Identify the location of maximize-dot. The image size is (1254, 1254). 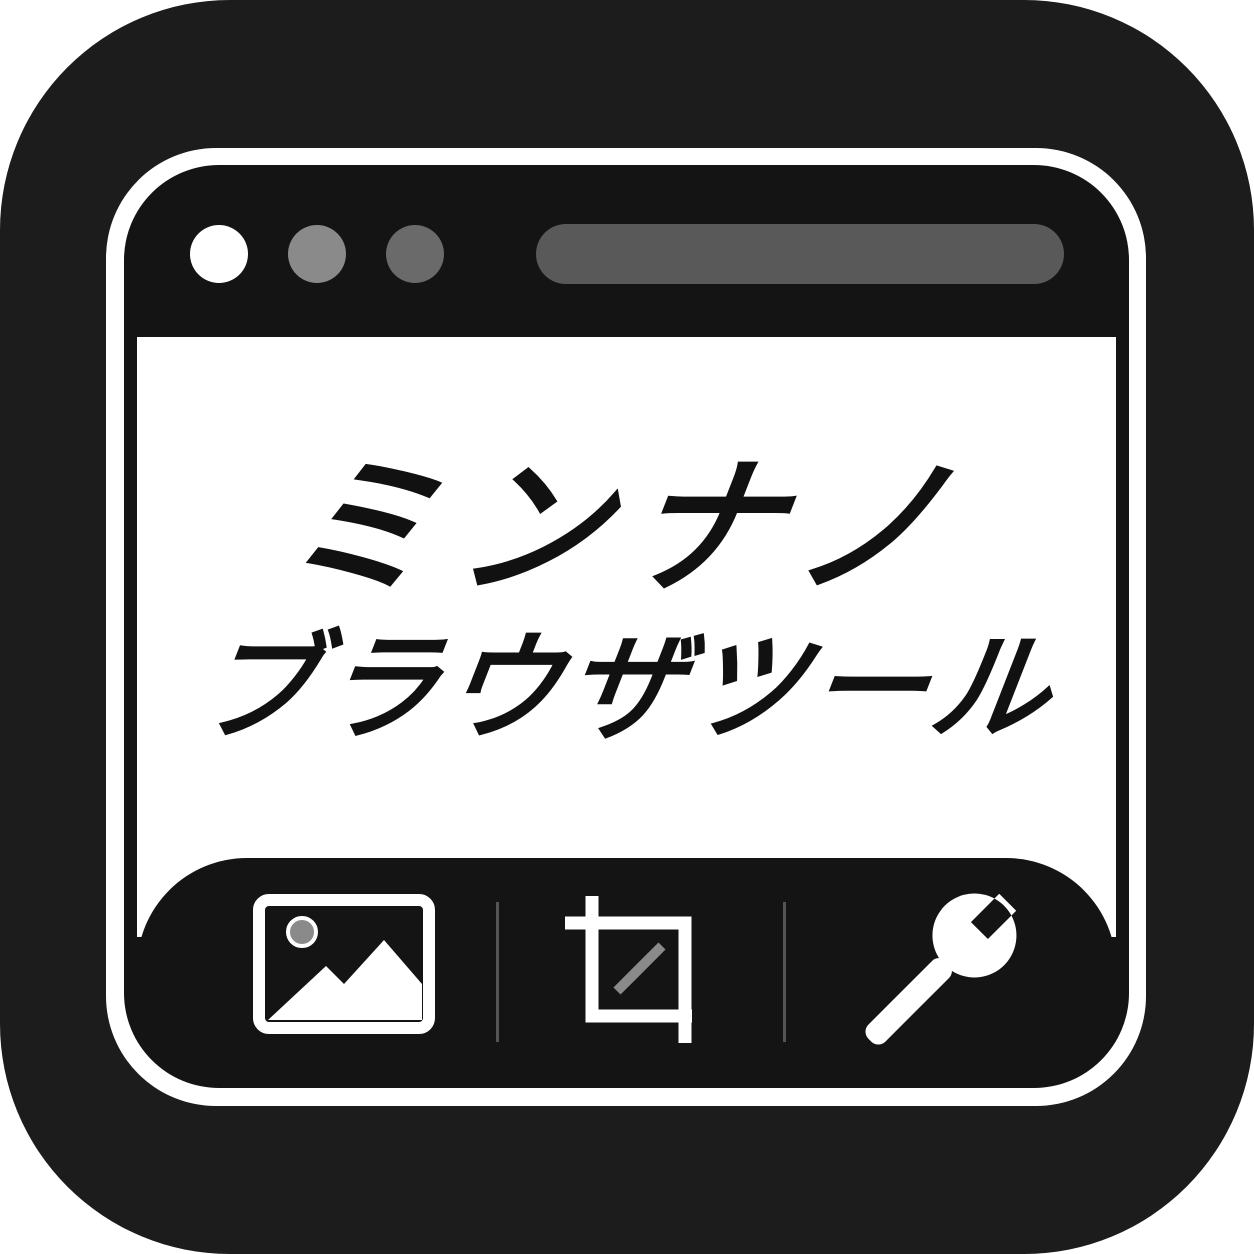
(415, 254).